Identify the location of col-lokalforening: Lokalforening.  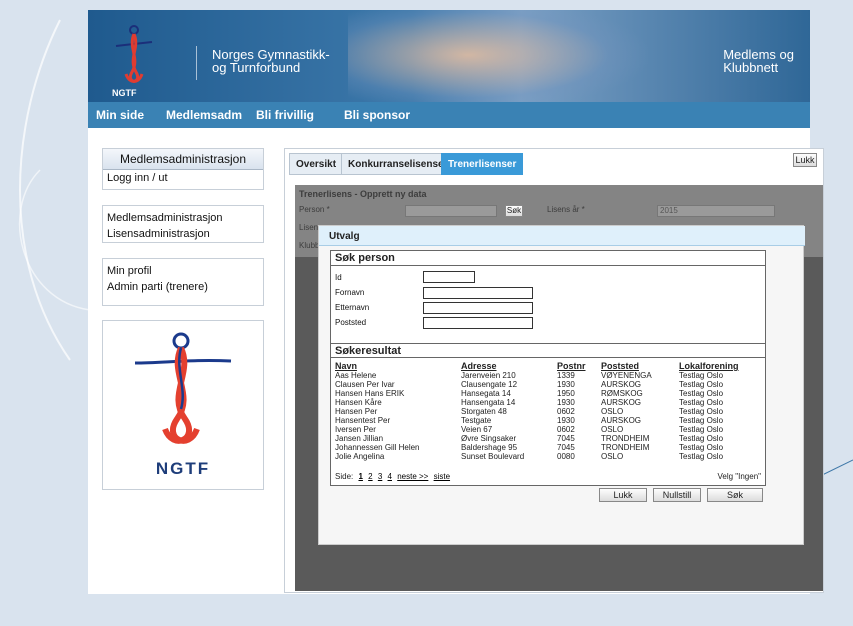
(709, 366).